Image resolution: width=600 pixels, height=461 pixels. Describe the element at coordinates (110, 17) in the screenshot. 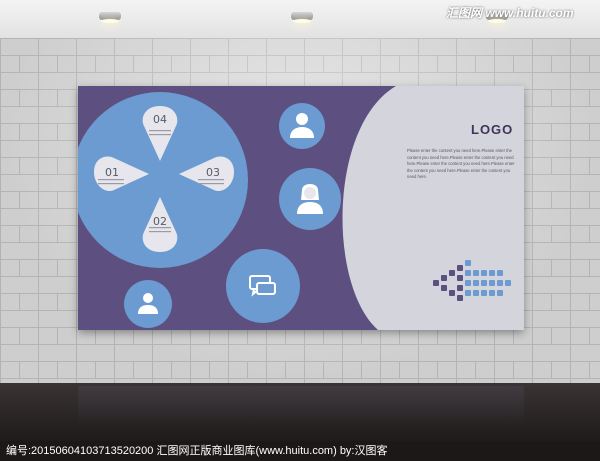

I see `spotlight-left` at that location.